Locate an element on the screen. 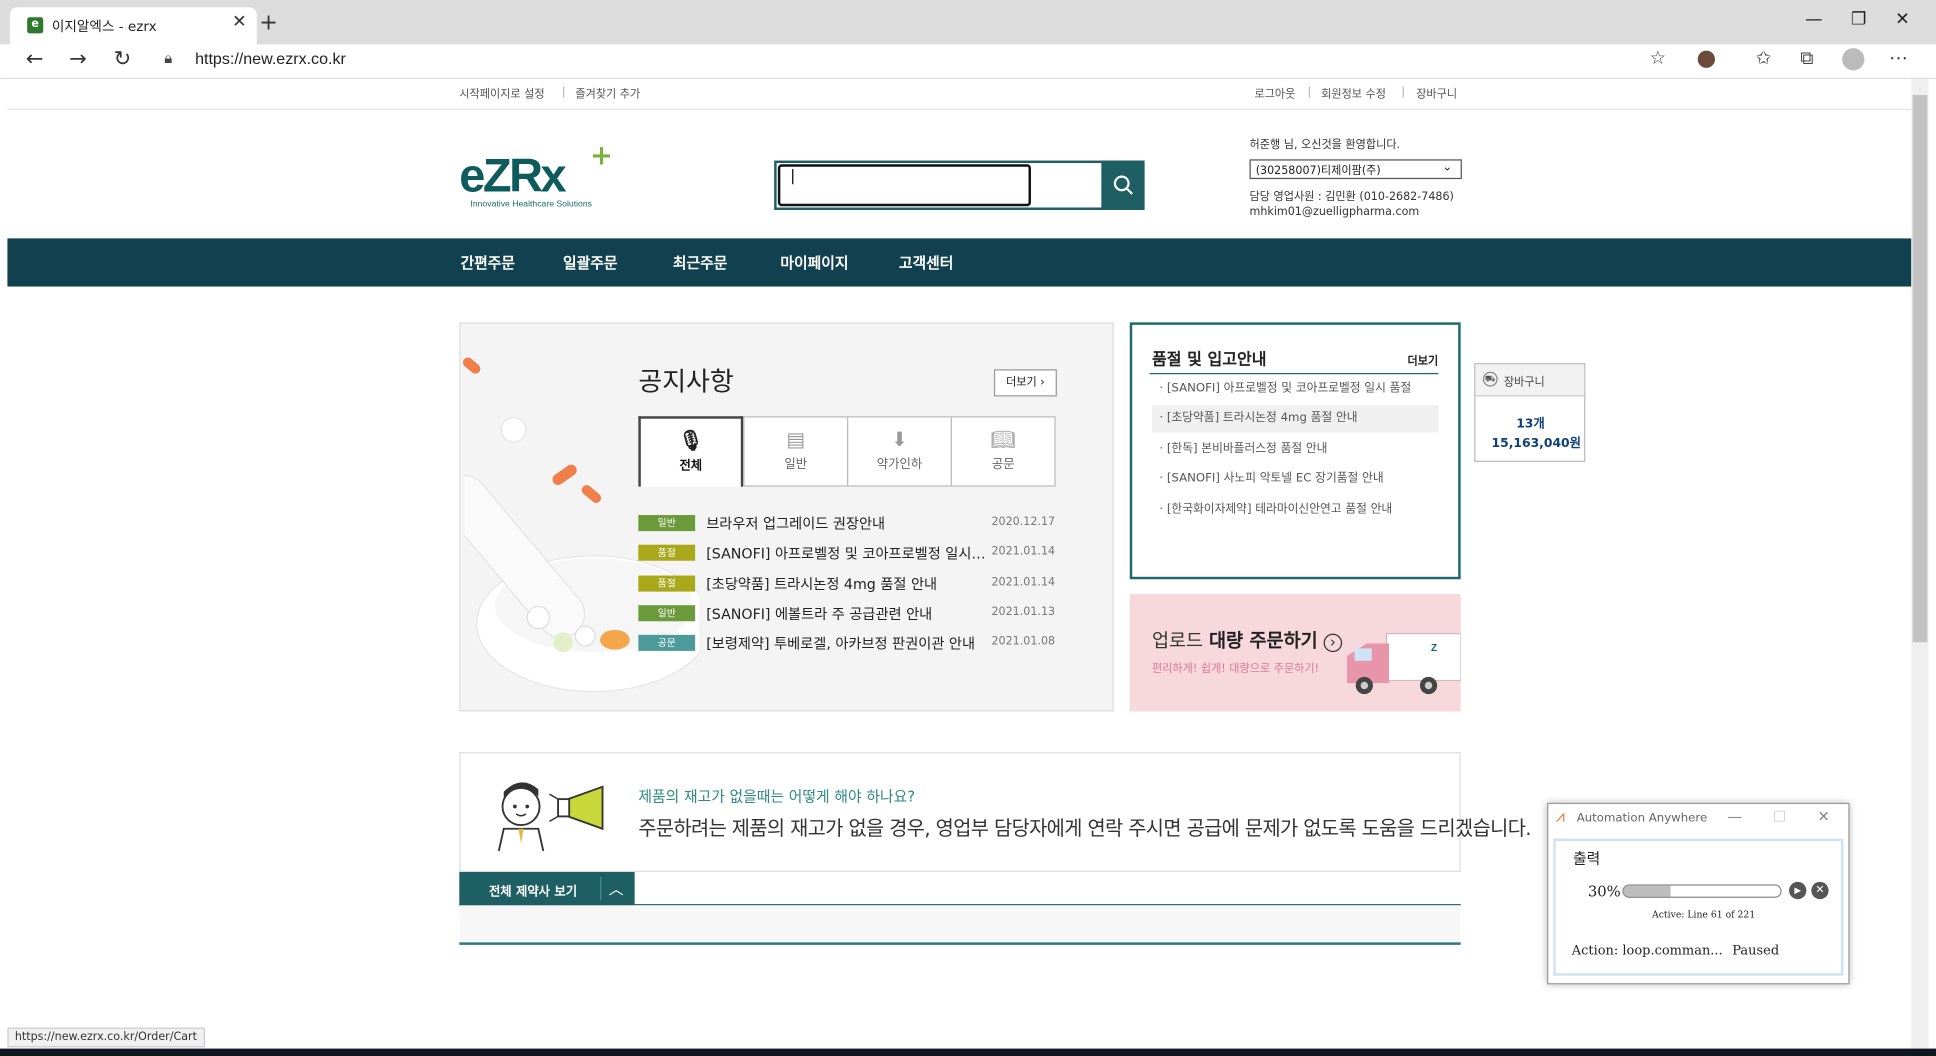  notice-row: 일반 [SANOFI] 에볼트라 주 공급관련 안내 2021.01.13 is located at coordinates (846, 614).